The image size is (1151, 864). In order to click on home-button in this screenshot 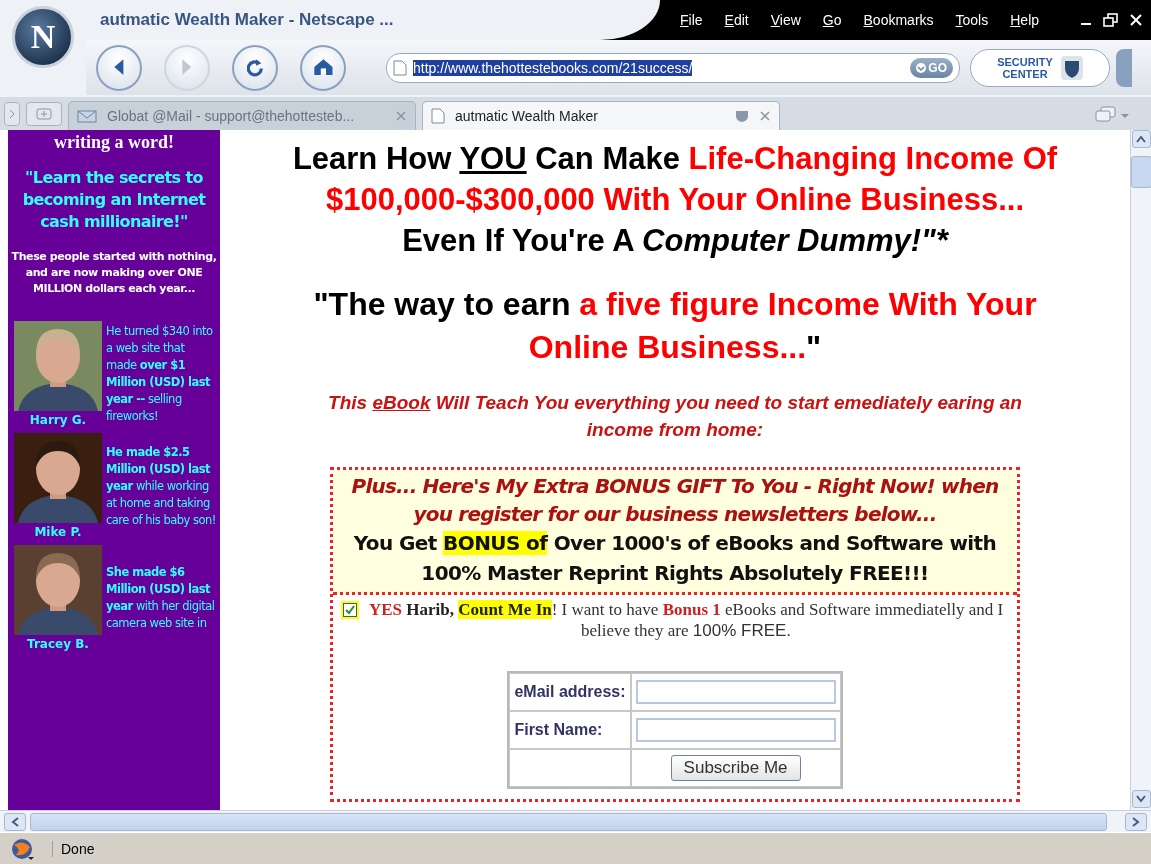, I will do `click(323, 67)`.